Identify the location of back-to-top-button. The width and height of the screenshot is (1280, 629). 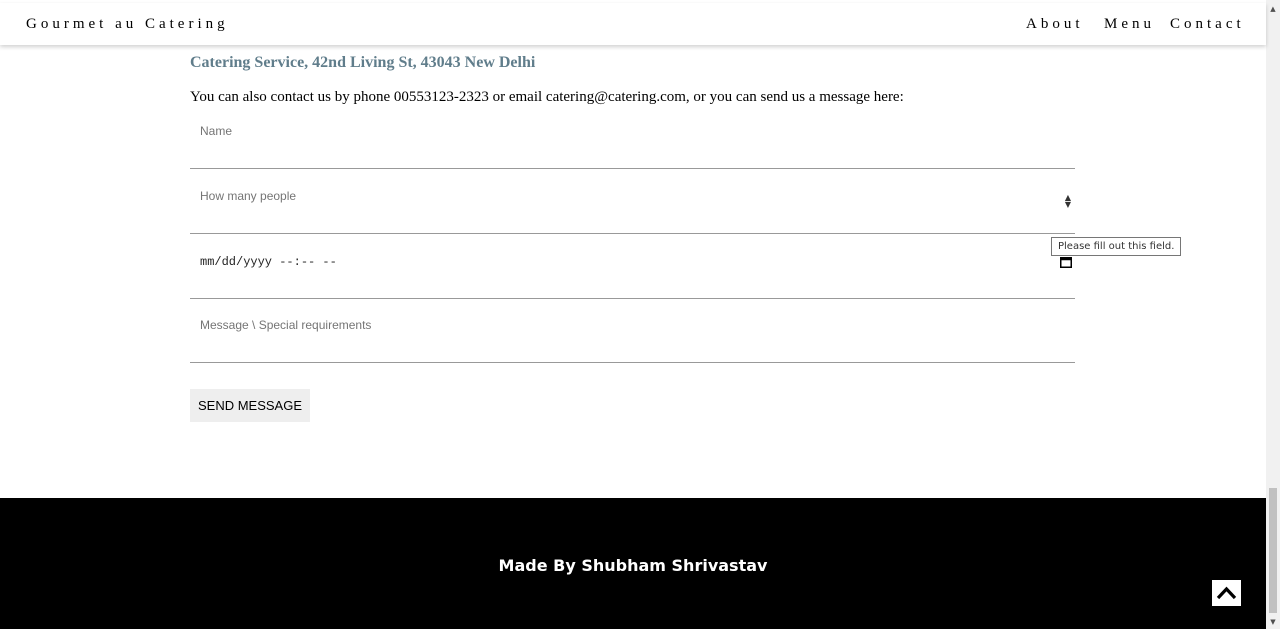
(1226, 593).